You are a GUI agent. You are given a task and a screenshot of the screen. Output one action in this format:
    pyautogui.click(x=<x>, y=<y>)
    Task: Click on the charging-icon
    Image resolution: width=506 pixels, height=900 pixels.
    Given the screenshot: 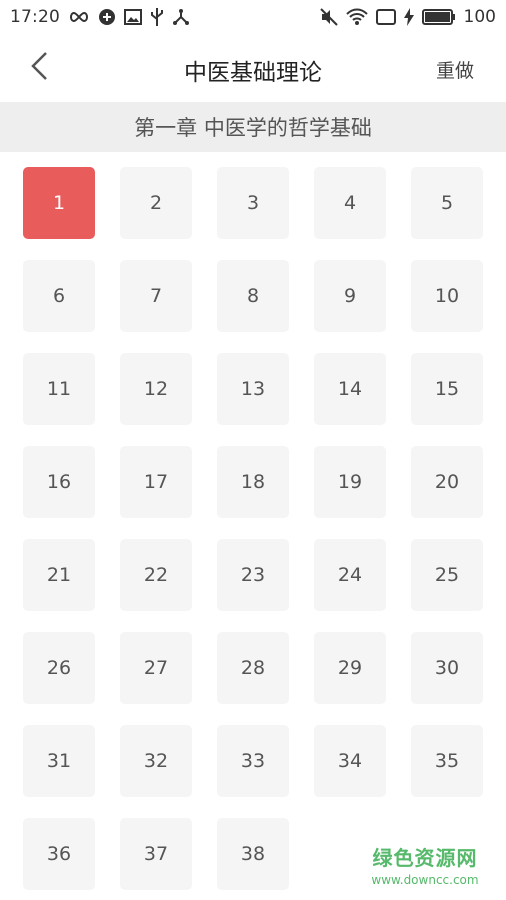 What is the action you would take?
    pyautogui.click(x=408, y=17)
    